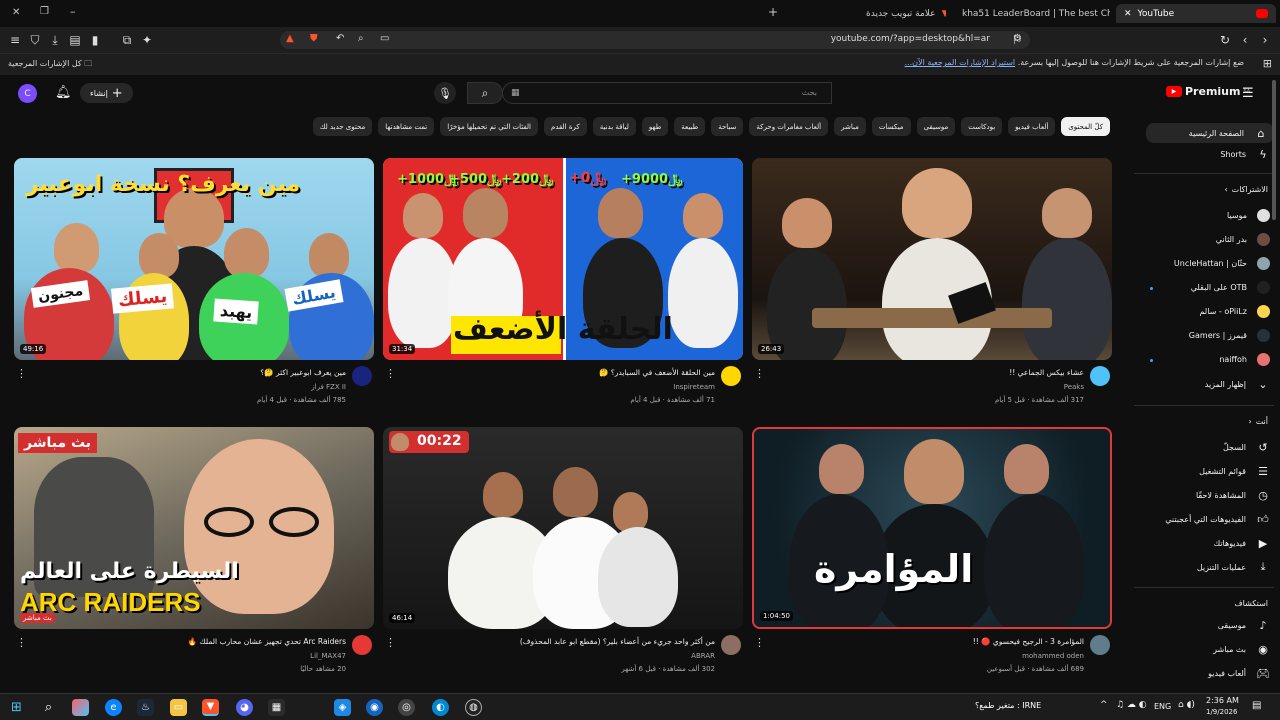 This screenshot has width=1280, height=720. What do you see at coordinates (657, 372) in the screenshot?
I see `video-title: مين الحلقة الأضعف في السبايدر؟ 🤔` at bounding box center [657, 372].